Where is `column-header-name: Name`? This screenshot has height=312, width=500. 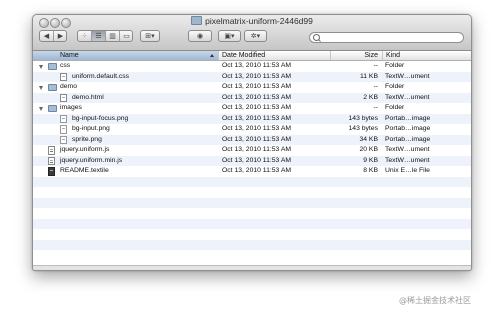
column-header-name: Name is located at coordinates (125, 55).